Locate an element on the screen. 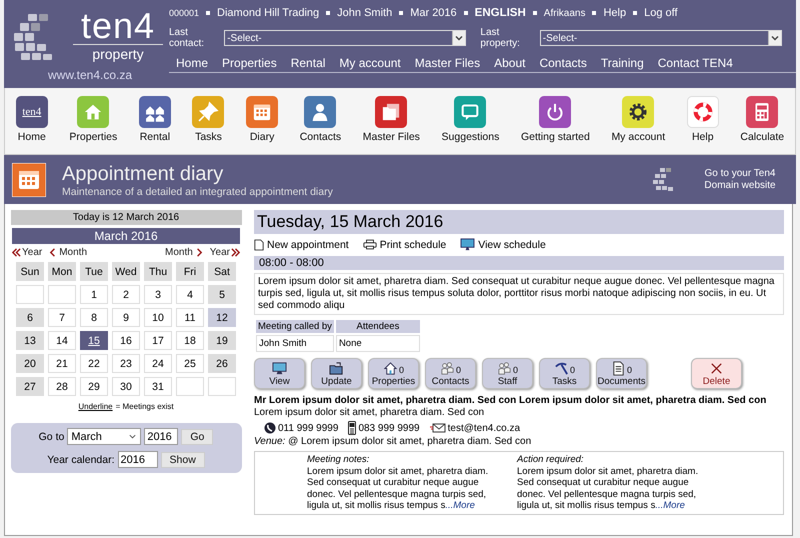 Image resolution: width=800 pixels, height=538 pixels. previous-month-link: Month is located at coordinates (68, 252).